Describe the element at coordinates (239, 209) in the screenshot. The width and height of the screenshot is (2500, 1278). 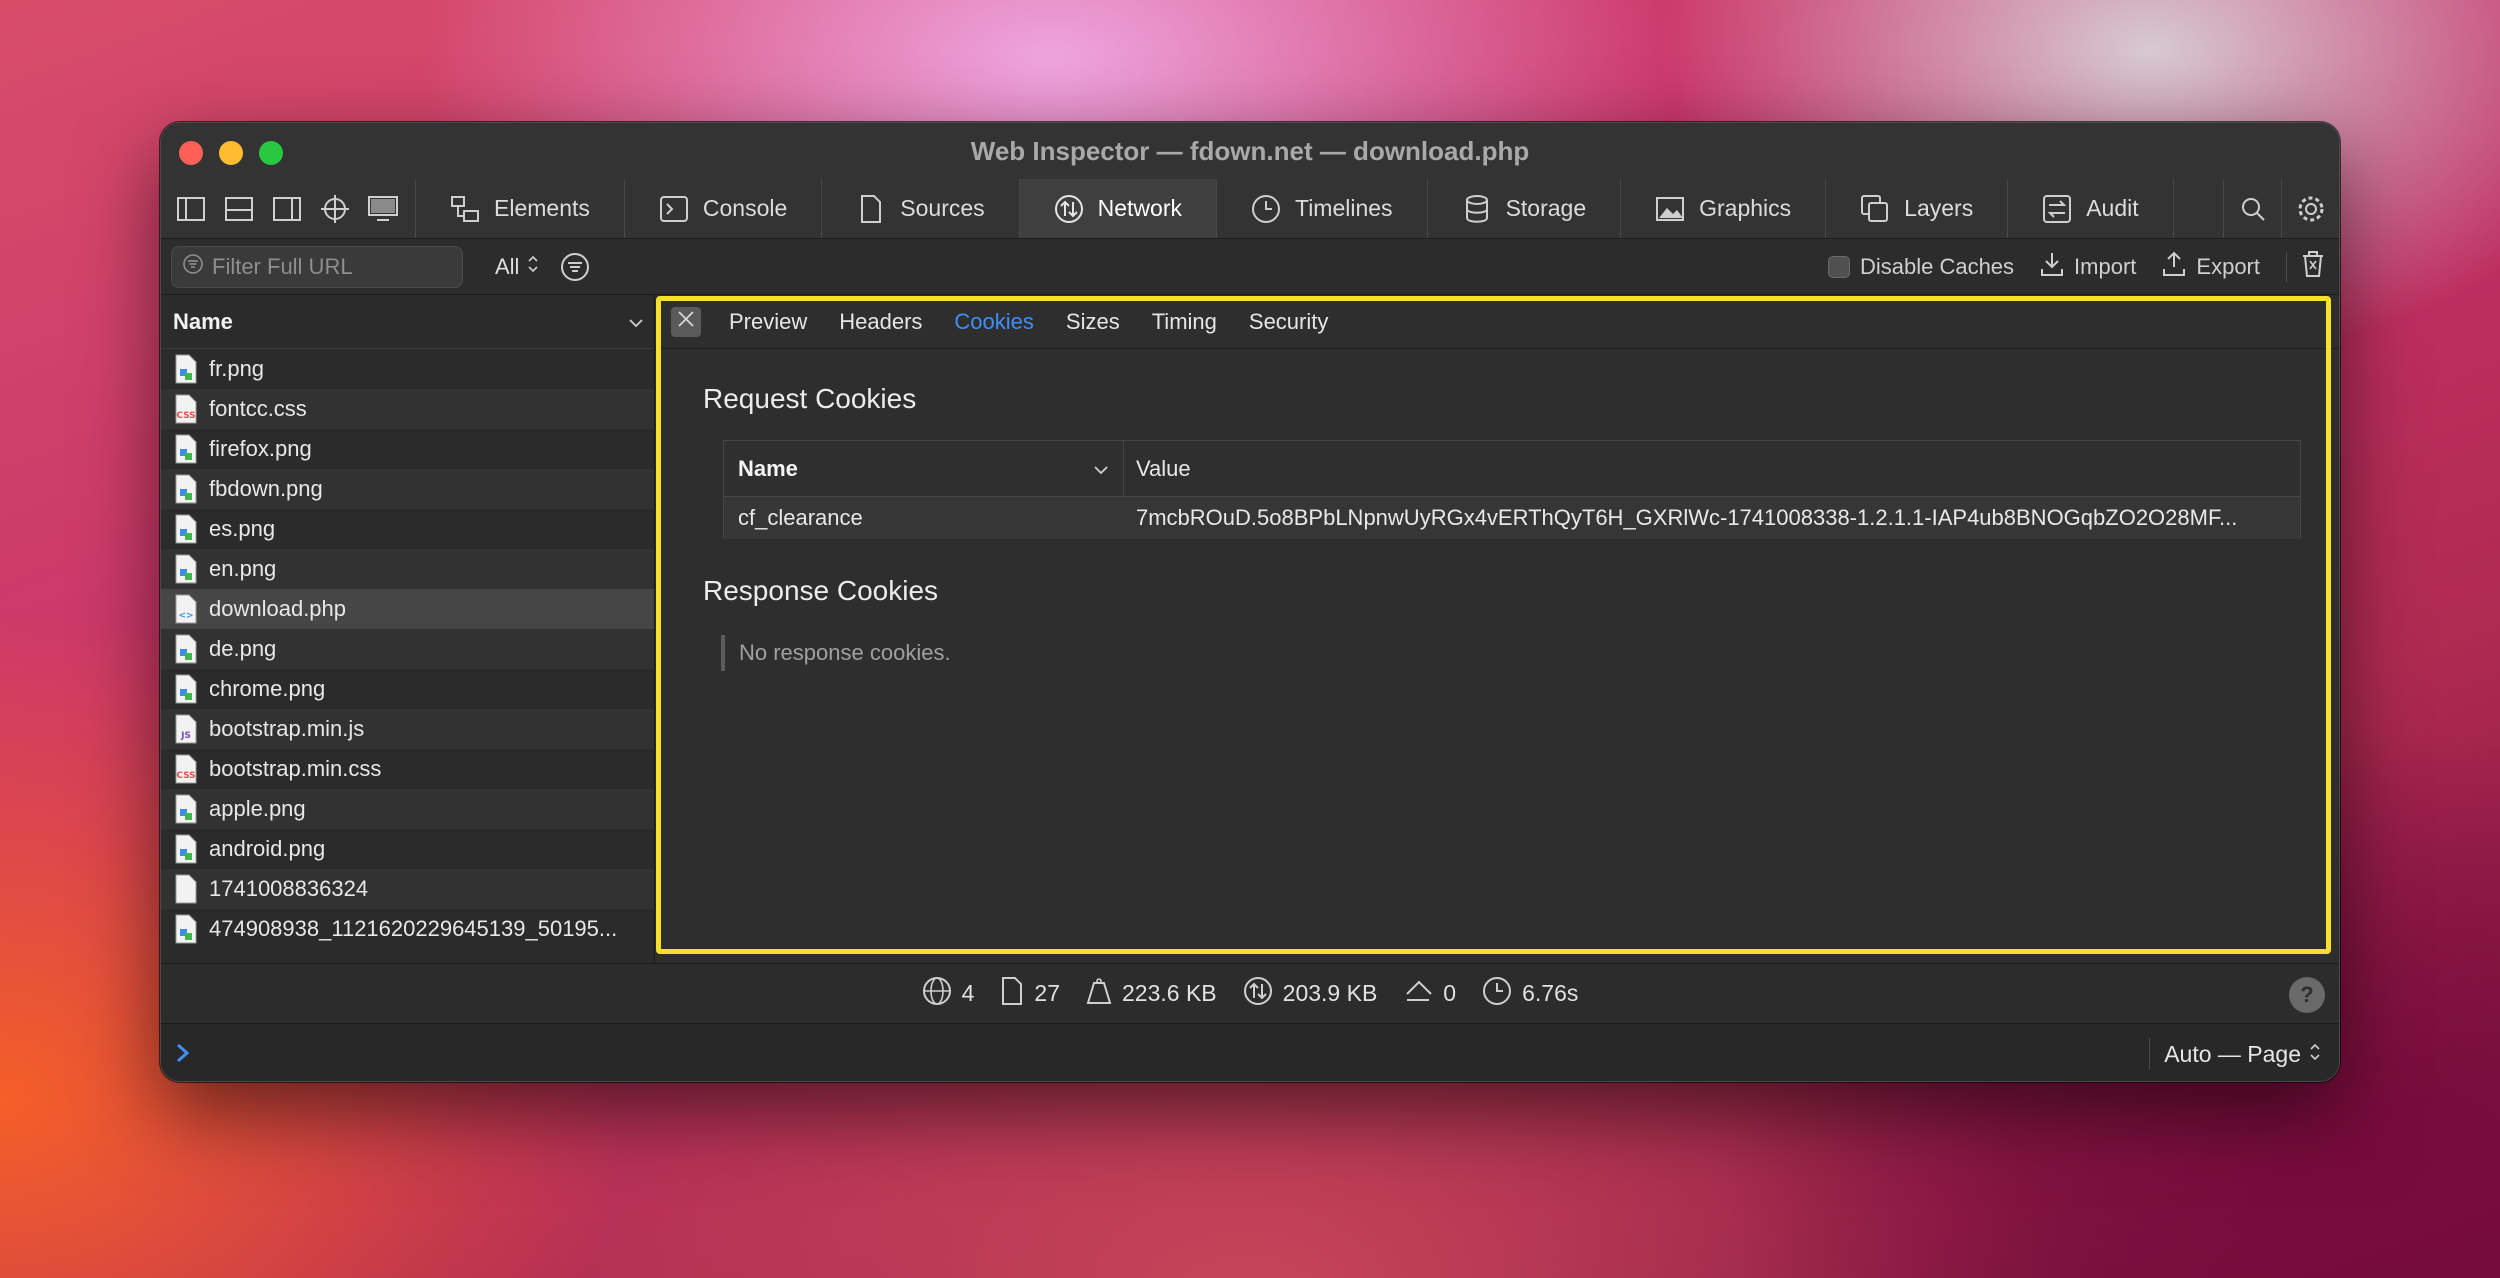
I see `dock-bottom-icon` at that location.